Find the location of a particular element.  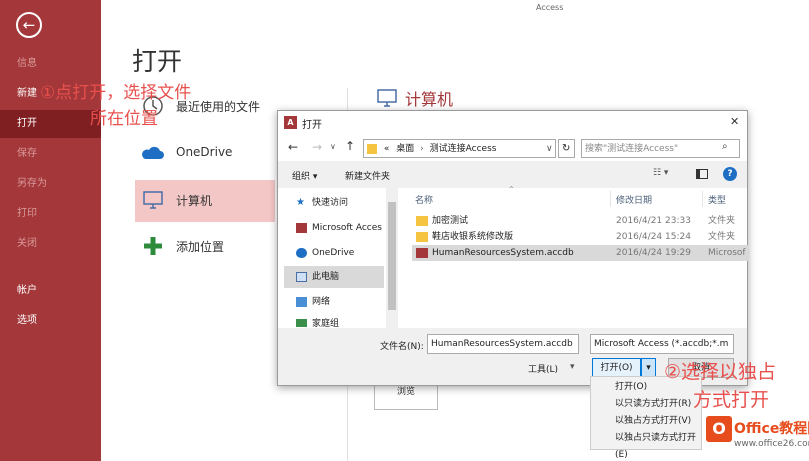

access-icon is located at coordinates (301, 228).